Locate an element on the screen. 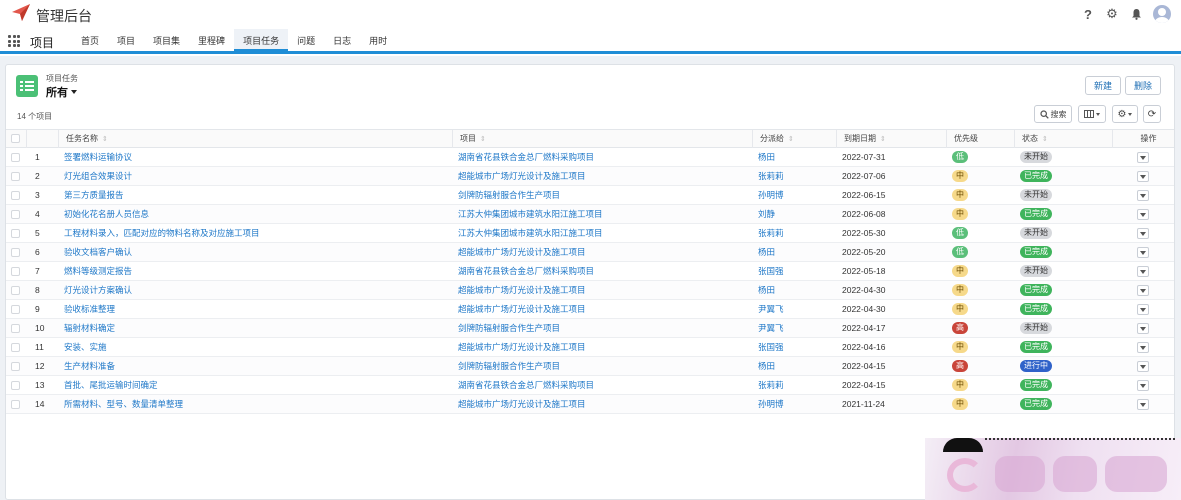  bell-icon is located at coordinates (1136, 14).